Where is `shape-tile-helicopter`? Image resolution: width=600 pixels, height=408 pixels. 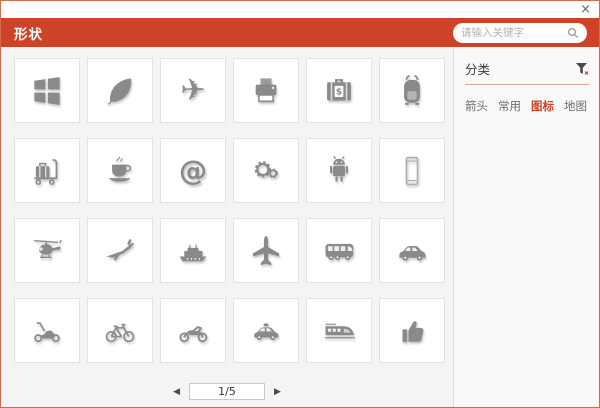 shape-tile-helicopter is located at coordinates (47, 250).